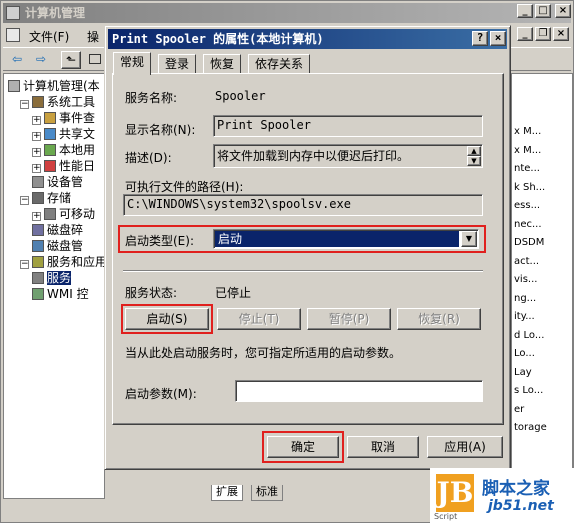  I want to click on description-field: 将文件加载到内存中以便迟后打印。, so click(348, 156).